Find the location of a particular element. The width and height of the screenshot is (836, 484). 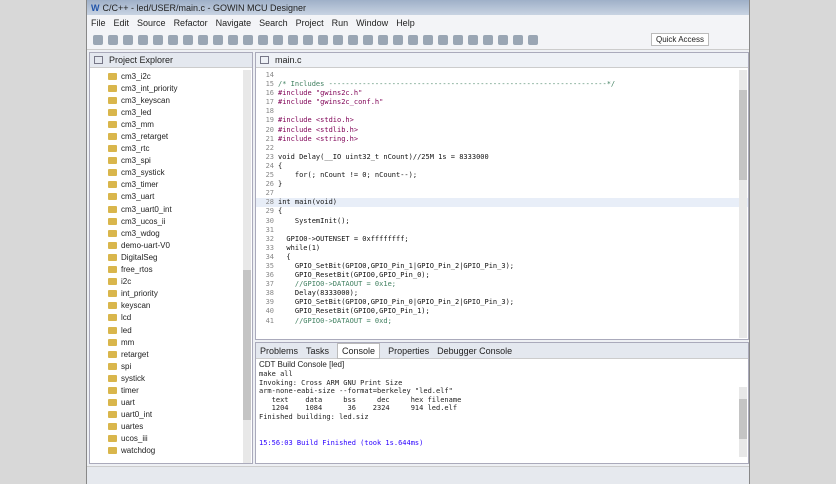

project-item: free_rtos is located at coordinates (171, 270).